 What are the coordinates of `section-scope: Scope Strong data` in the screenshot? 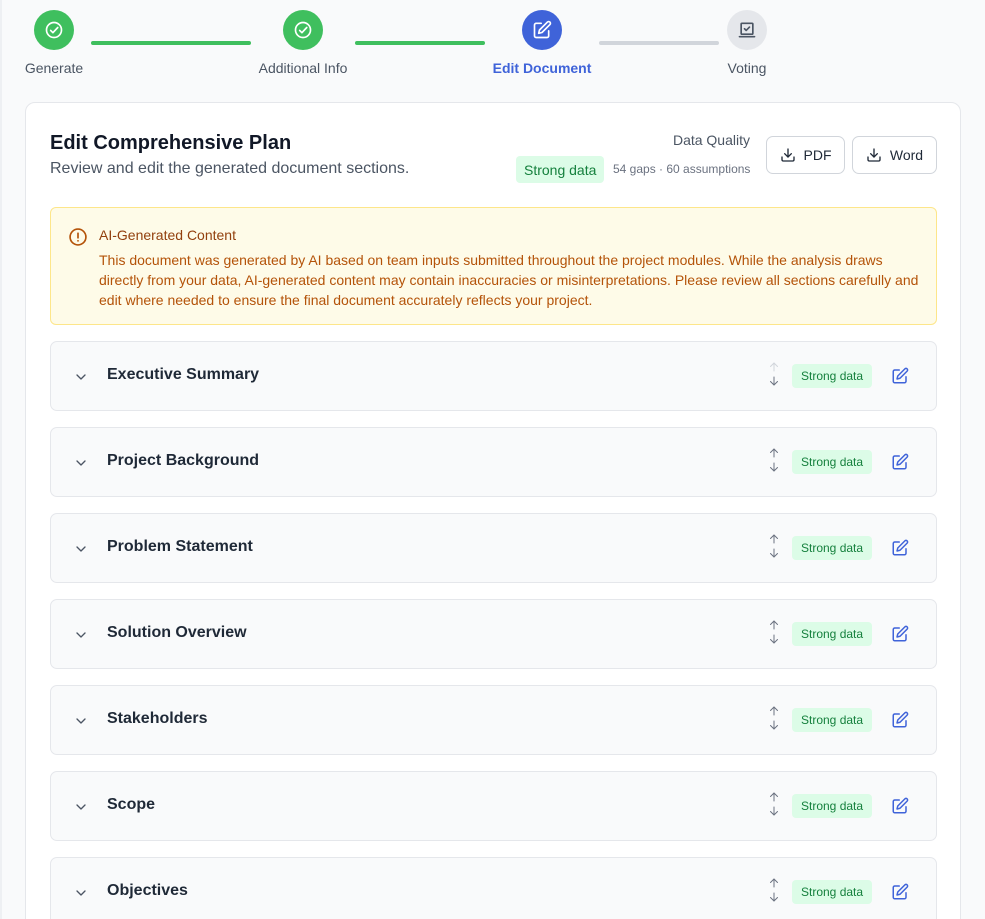 It's located at (493, 806).